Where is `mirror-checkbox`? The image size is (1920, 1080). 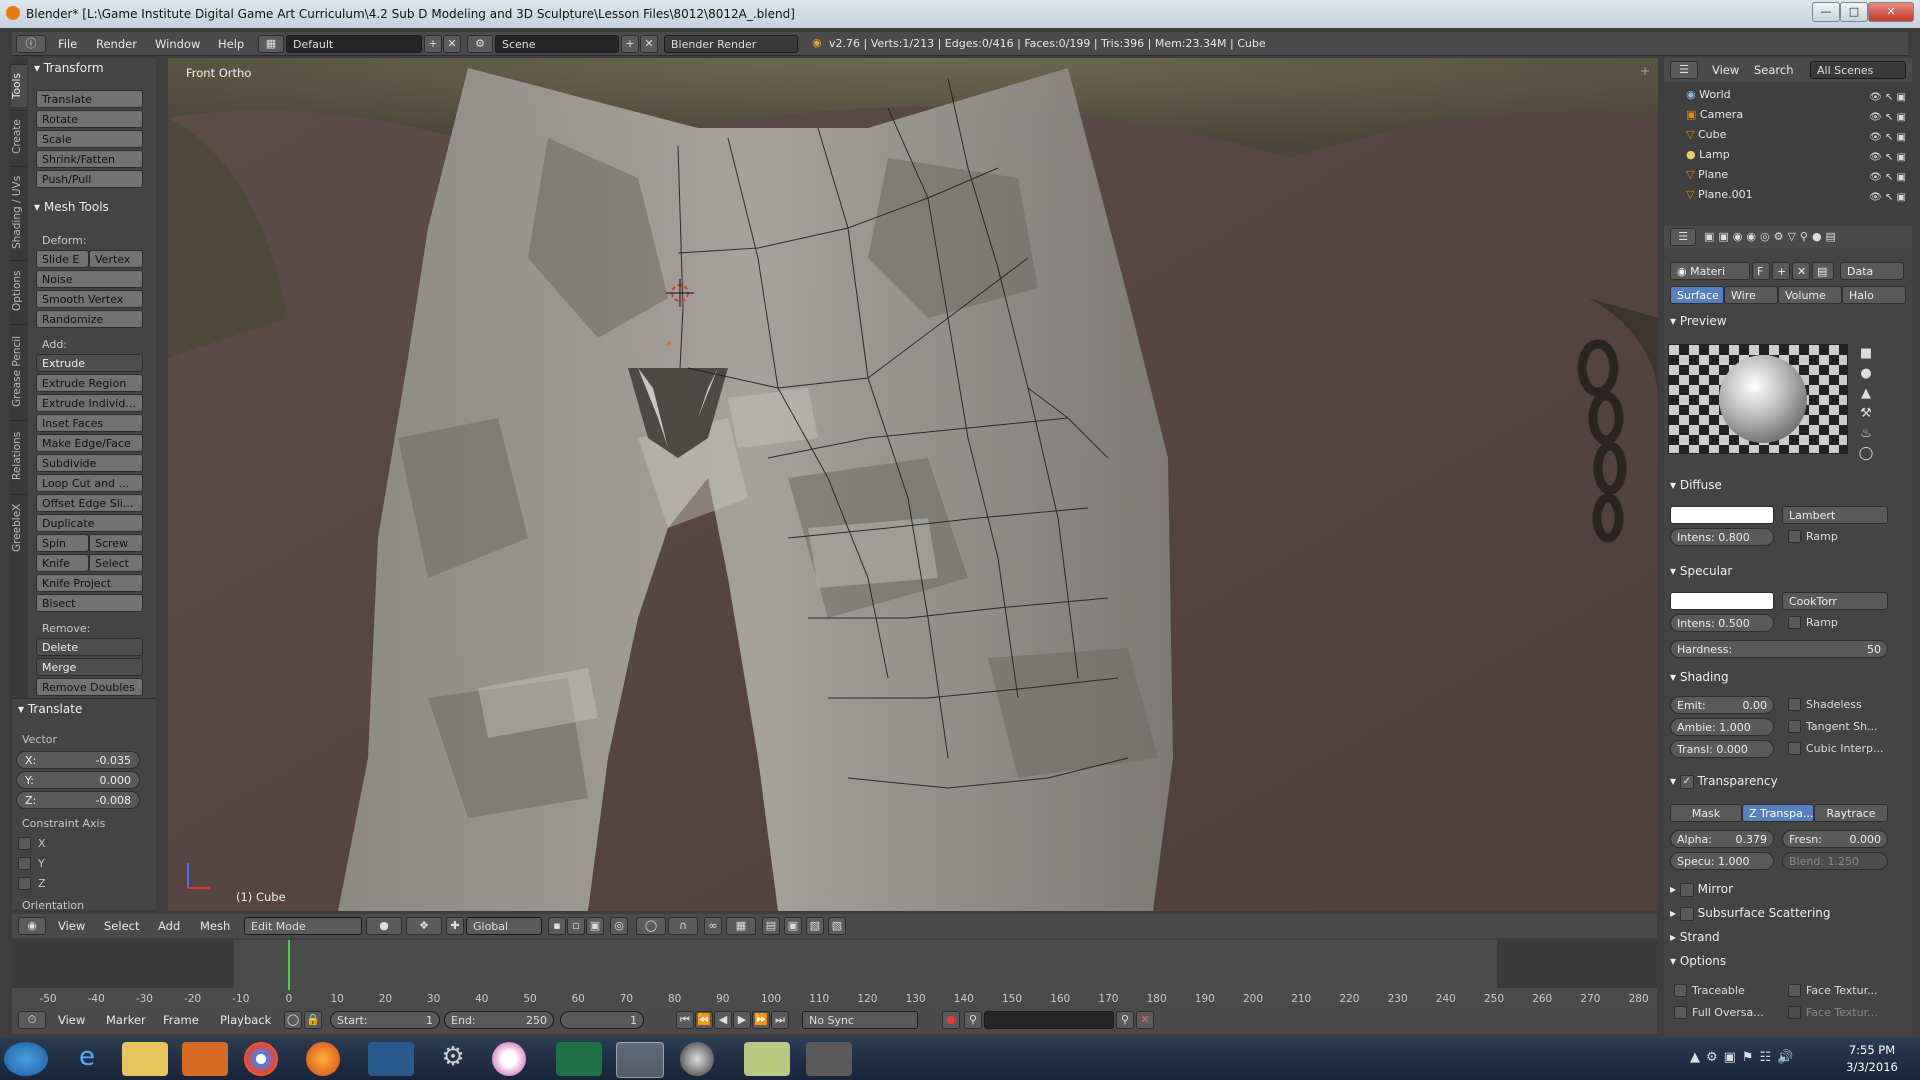
mirror-checkbox is located at coordinates (1686, 889).